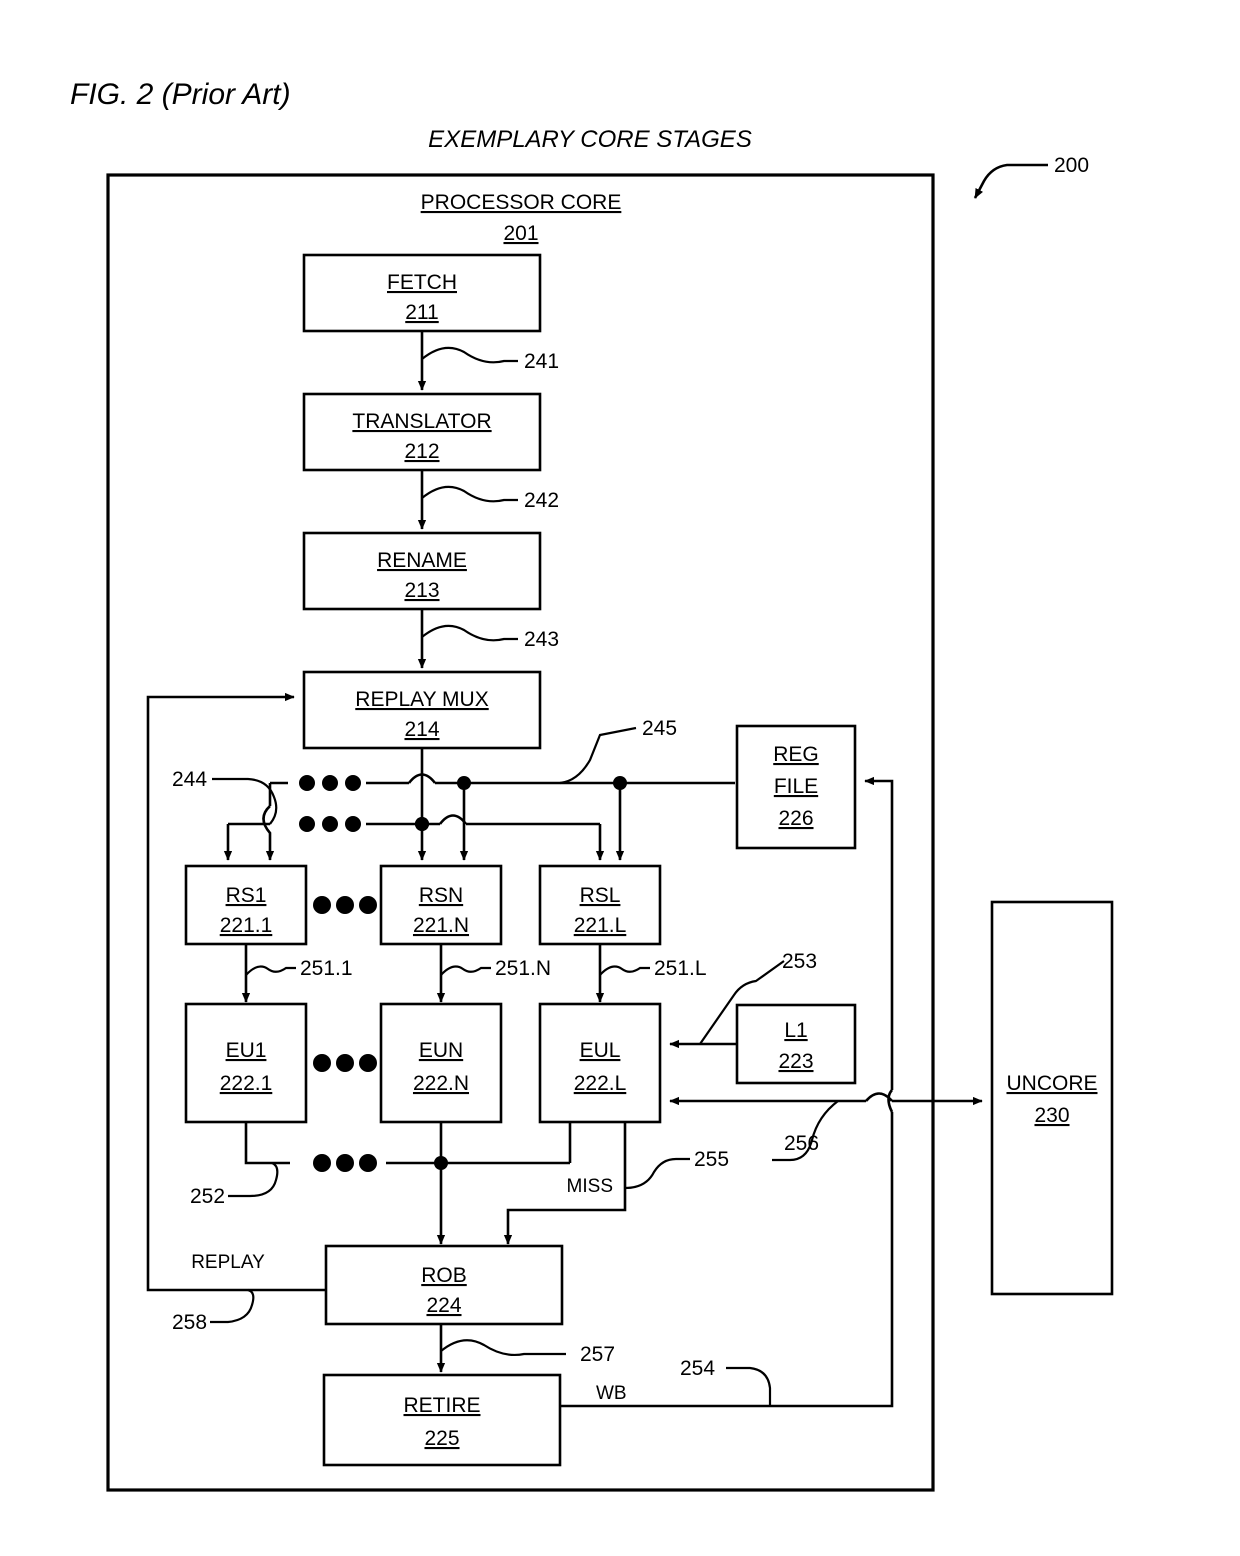  What do you see at coordinates (620, 783) in the screenshot?
I see `junction-topbus-rsl` at bounding box center [620, 783].